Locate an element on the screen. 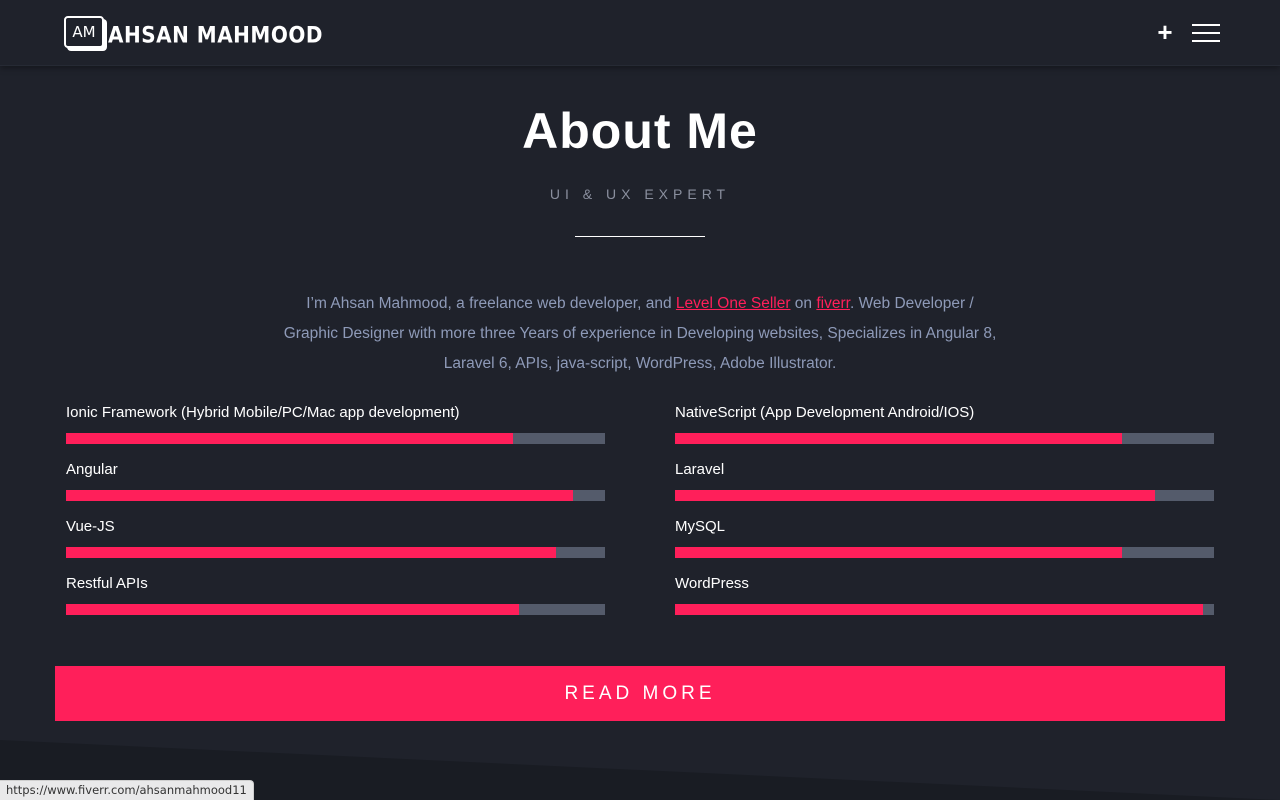  skill-item: Laravel is located at coordinates (944, 480).